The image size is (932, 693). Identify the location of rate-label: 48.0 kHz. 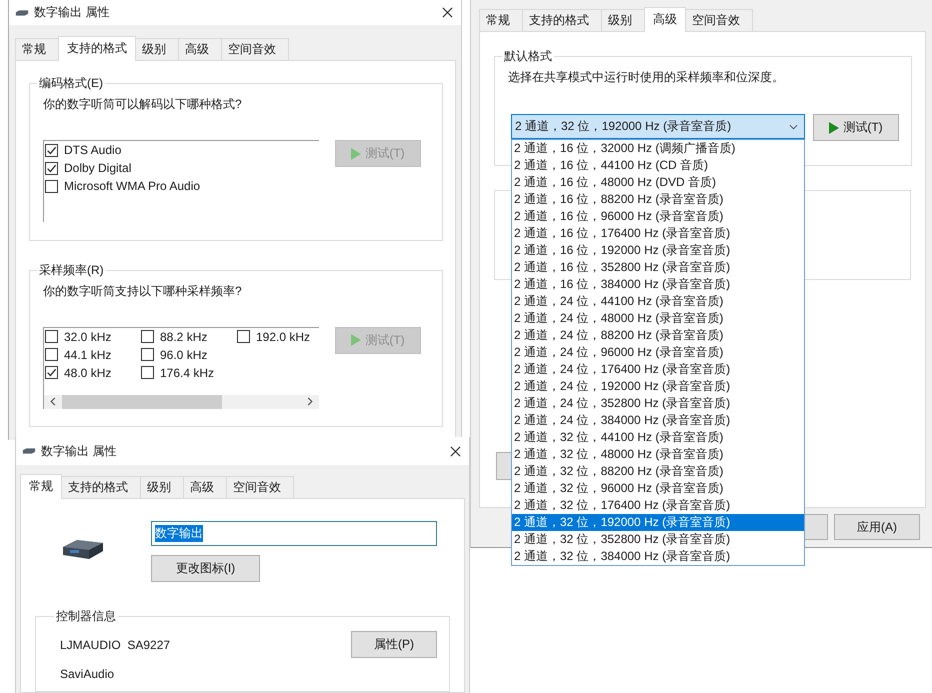
(88, 373).